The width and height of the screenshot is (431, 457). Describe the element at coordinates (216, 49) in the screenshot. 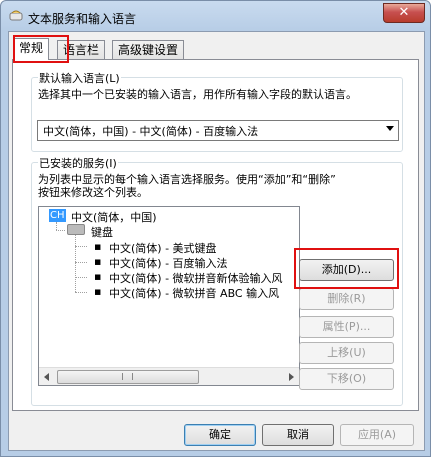

I see `tab-strip: 常规 语言栏 高级键设置` at that location.